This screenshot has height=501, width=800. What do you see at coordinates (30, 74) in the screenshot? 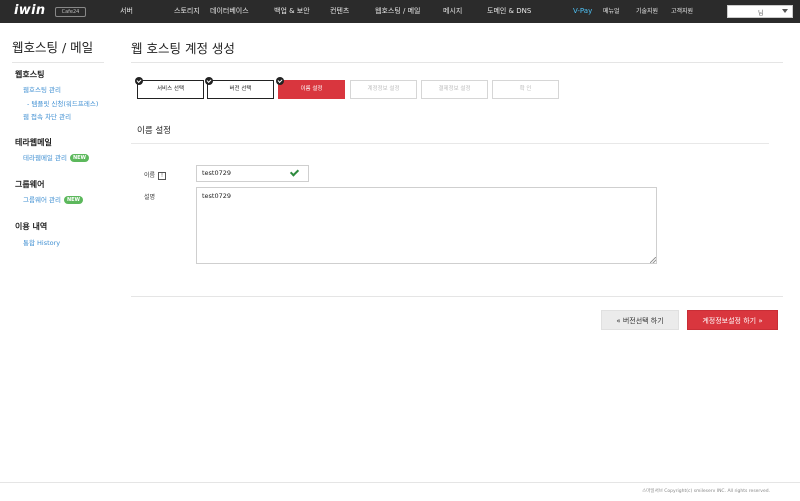
I see `sidebar-heading-webhosting: 웹호스팅` at bounding box center [30, 74].